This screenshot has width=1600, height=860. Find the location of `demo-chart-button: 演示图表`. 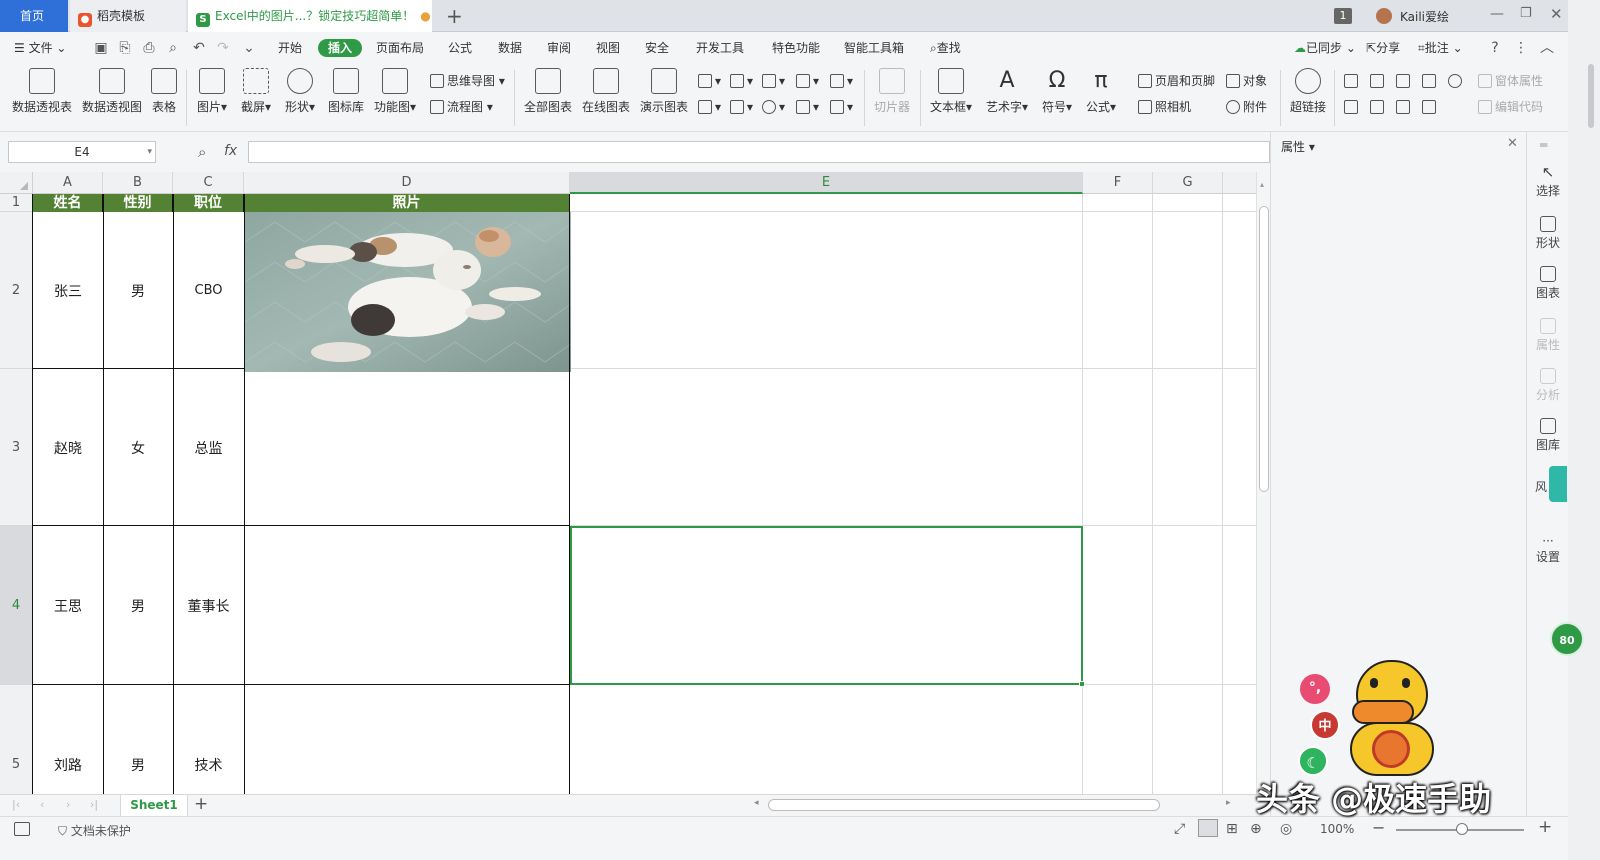

demo-chart-button: 演示图表 is located at coordinates (664, 91).